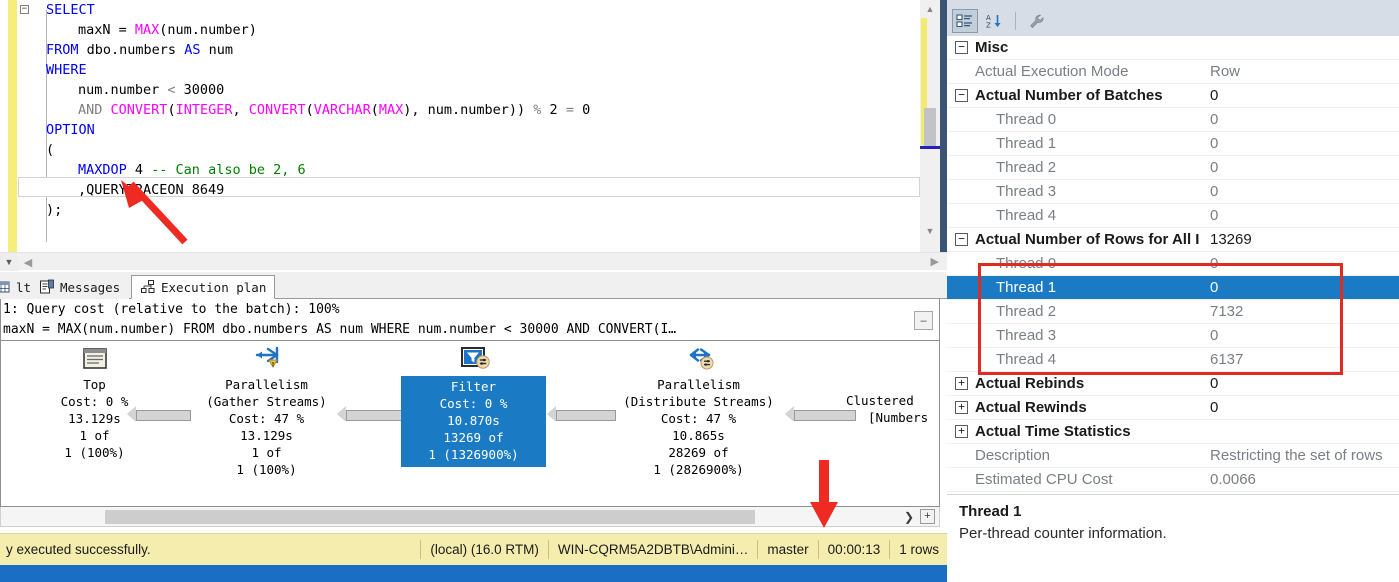 The width and height of the screenshot is (1399, 582). I want to click on plan-horizontal-scrollbar: ❯ +, so click(470, 517).